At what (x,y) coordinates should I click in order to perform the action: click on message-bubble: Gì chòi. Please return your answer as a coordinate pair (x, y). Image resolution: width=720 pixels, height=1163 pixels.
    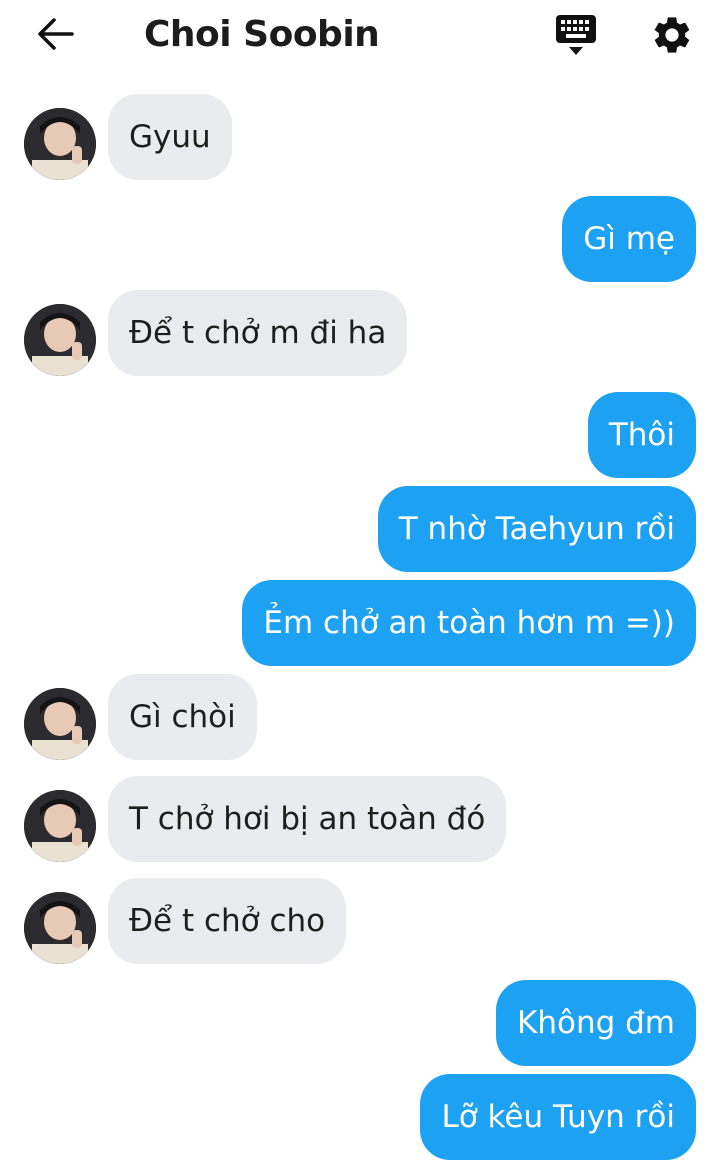
    Looking at the image, I should click on (182, 717).